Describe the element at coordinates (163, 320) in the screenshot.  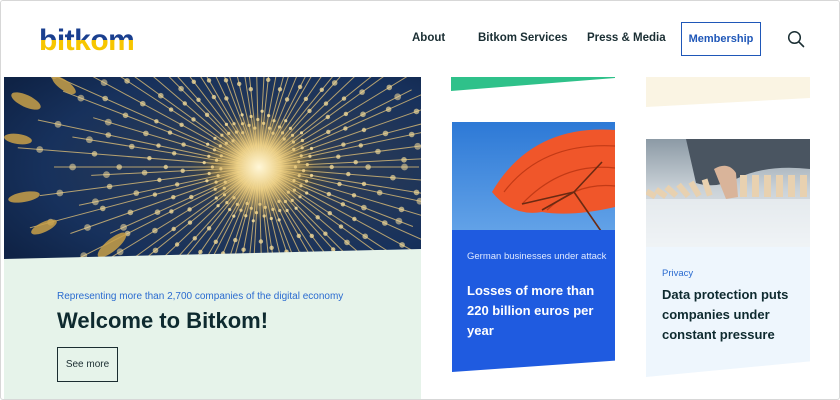
I see `hero-title: Welcome to Bitkom!` at that location.